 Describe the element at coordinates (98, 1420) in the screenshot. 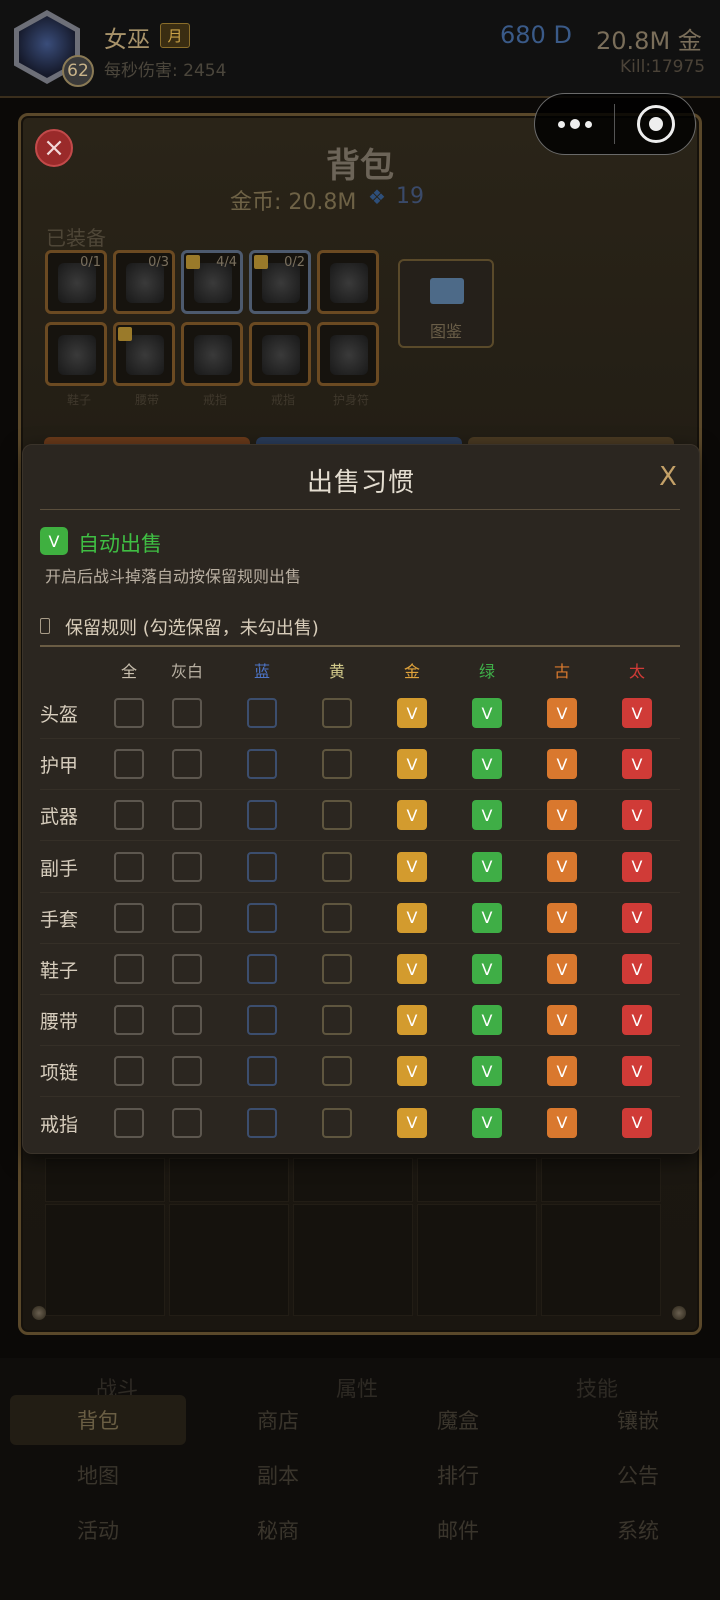

I see `nav-item: 背包` at that location.